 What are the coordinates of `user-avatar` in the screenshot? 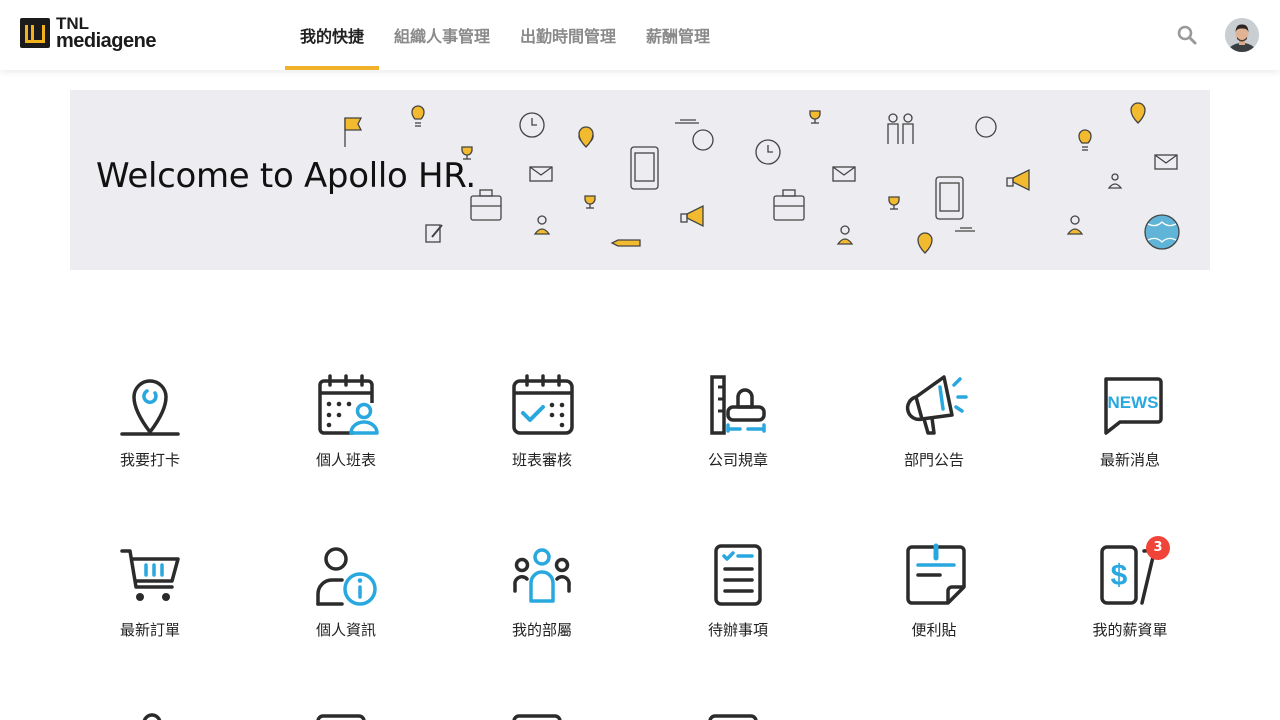 It's located at (1242, 35).